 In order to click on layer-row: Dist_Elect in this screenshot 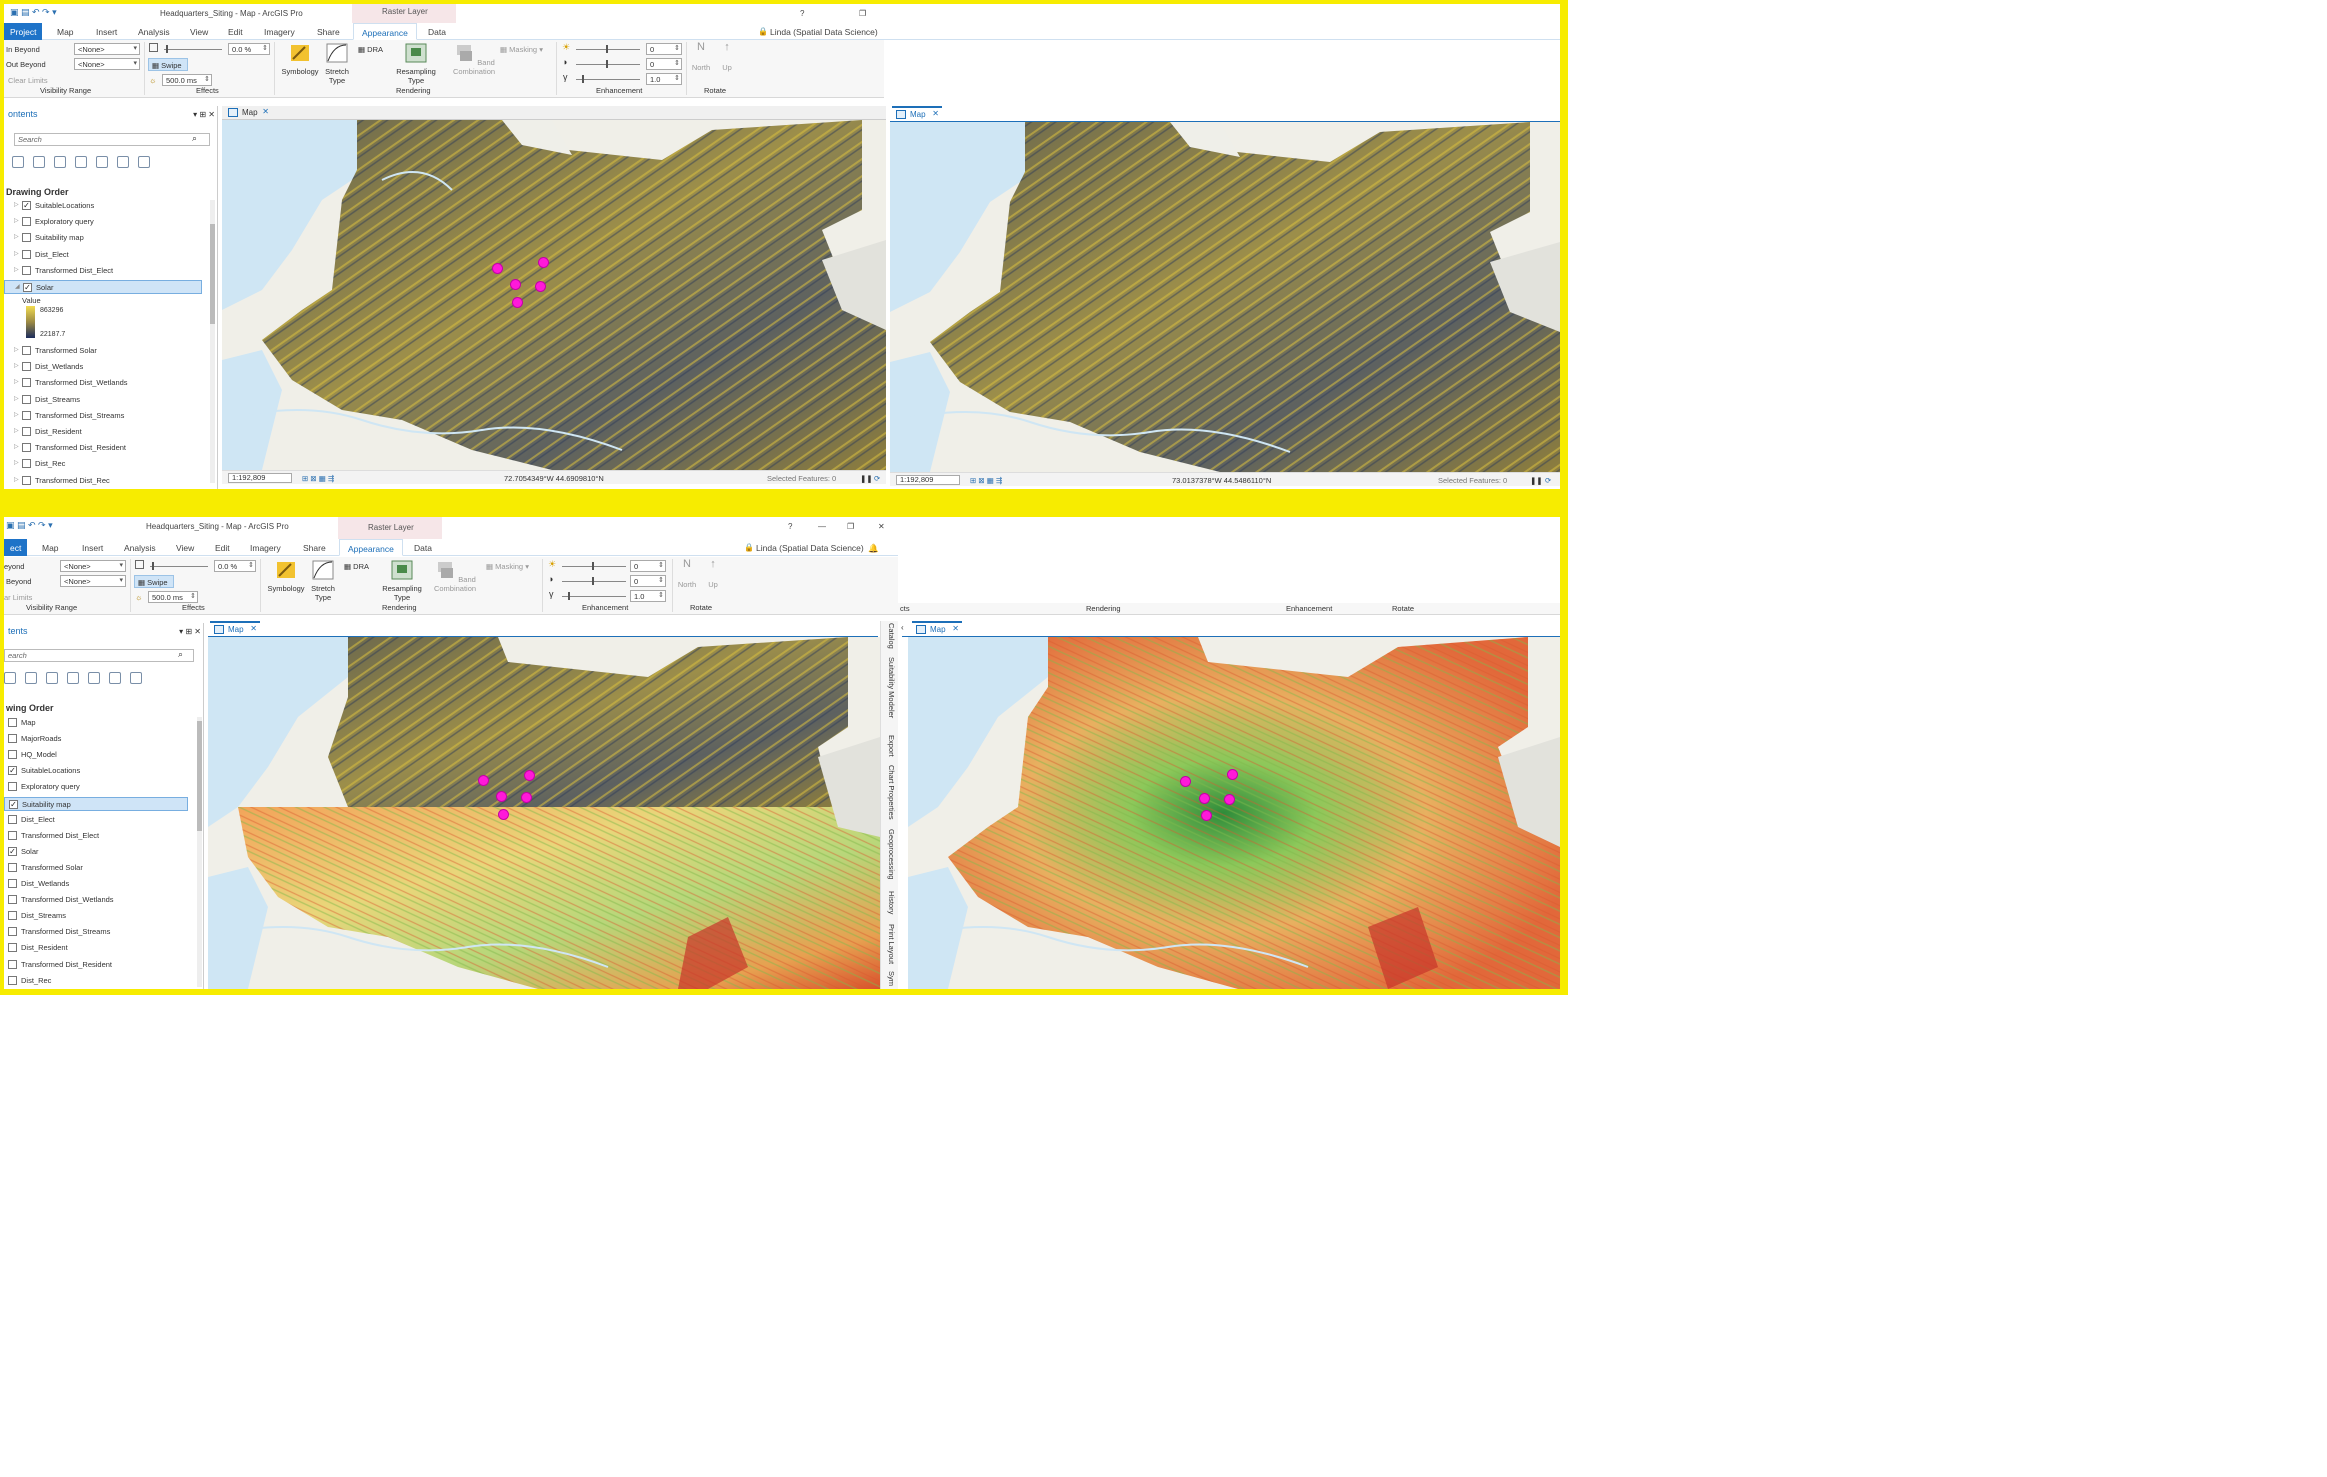, I will do `click(96, 820)`.